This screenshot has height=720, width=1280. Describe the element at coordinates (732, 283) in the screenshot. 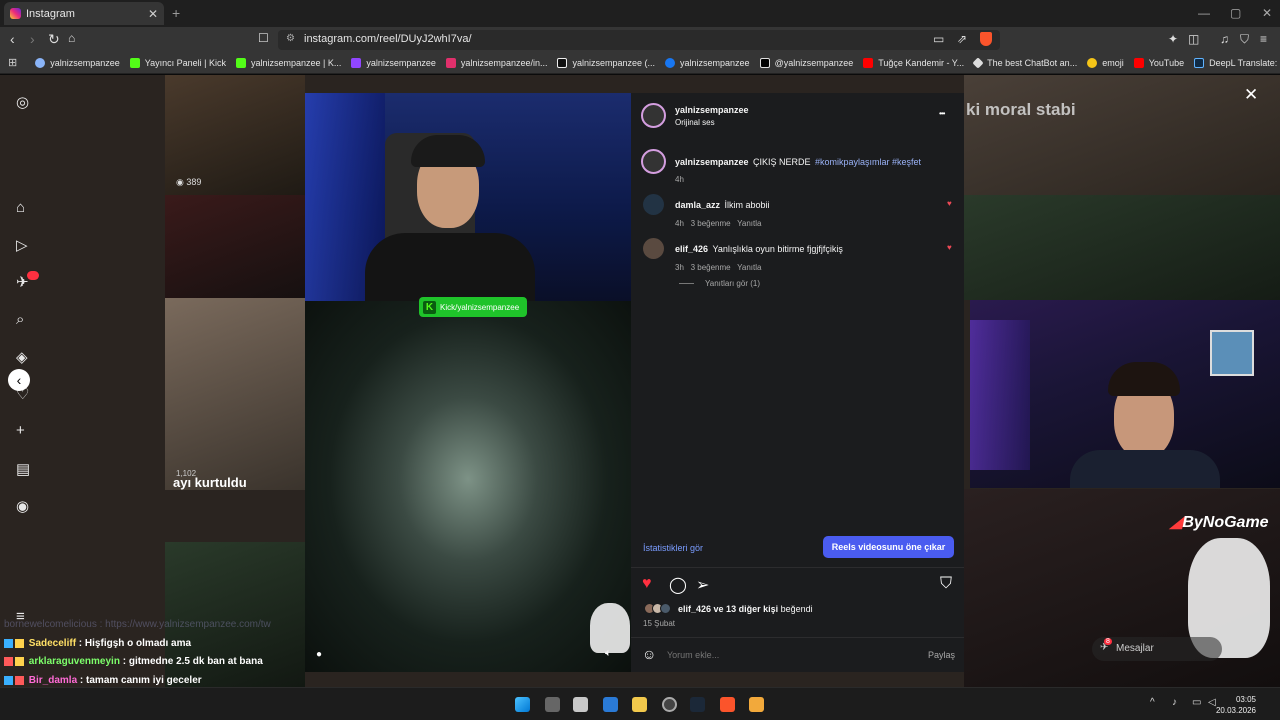

I see `view-replies-link: Yanıtları gör (1)` at that location.